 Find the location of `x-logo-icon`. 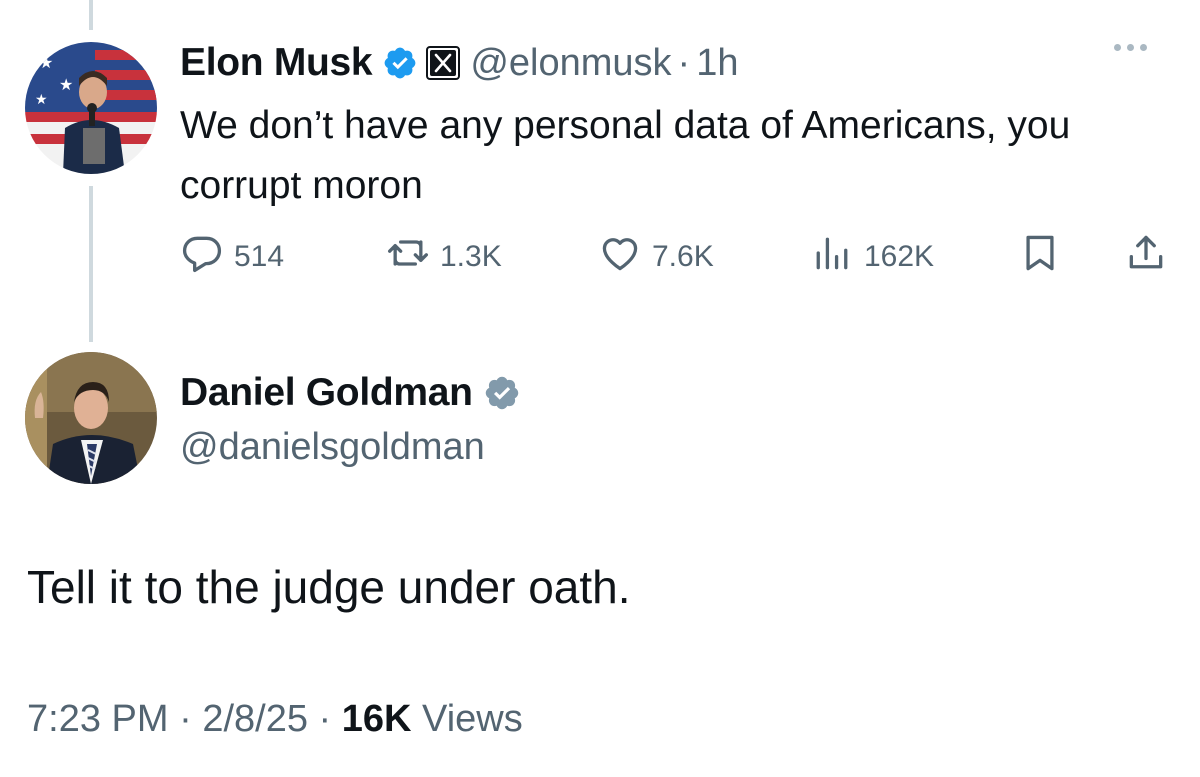

x-logo-icon is located at coordinates (443, 63).